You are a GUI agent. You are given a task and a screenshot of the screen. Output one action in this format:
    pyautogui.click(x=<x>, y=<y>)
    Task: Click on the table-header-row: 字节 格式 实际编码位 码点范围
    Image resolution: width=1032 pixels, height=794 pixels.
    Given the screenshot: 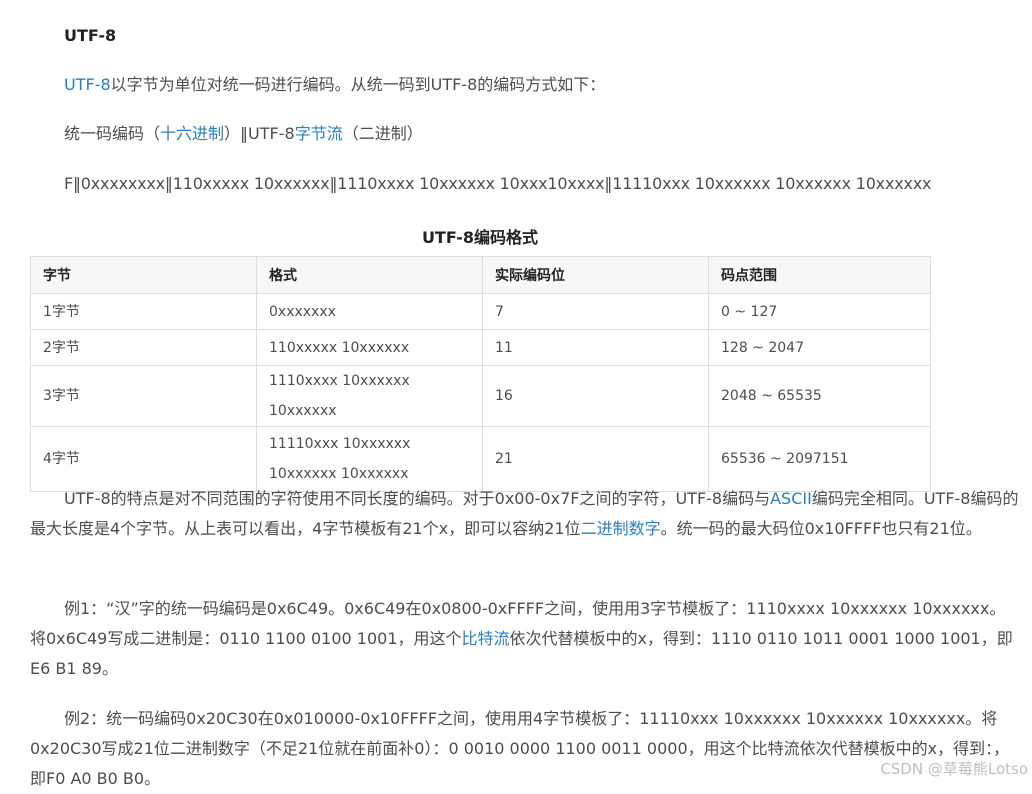 What is the action you would take?
    pyautogui.click(x=480, y=275)
    